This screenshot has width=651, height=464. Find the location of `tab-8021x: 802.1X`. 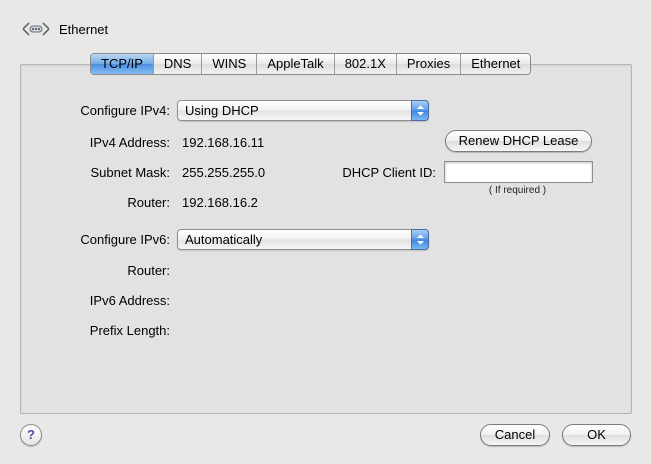

tab-8021x: 802.1X is located at coordinates (364, 64).